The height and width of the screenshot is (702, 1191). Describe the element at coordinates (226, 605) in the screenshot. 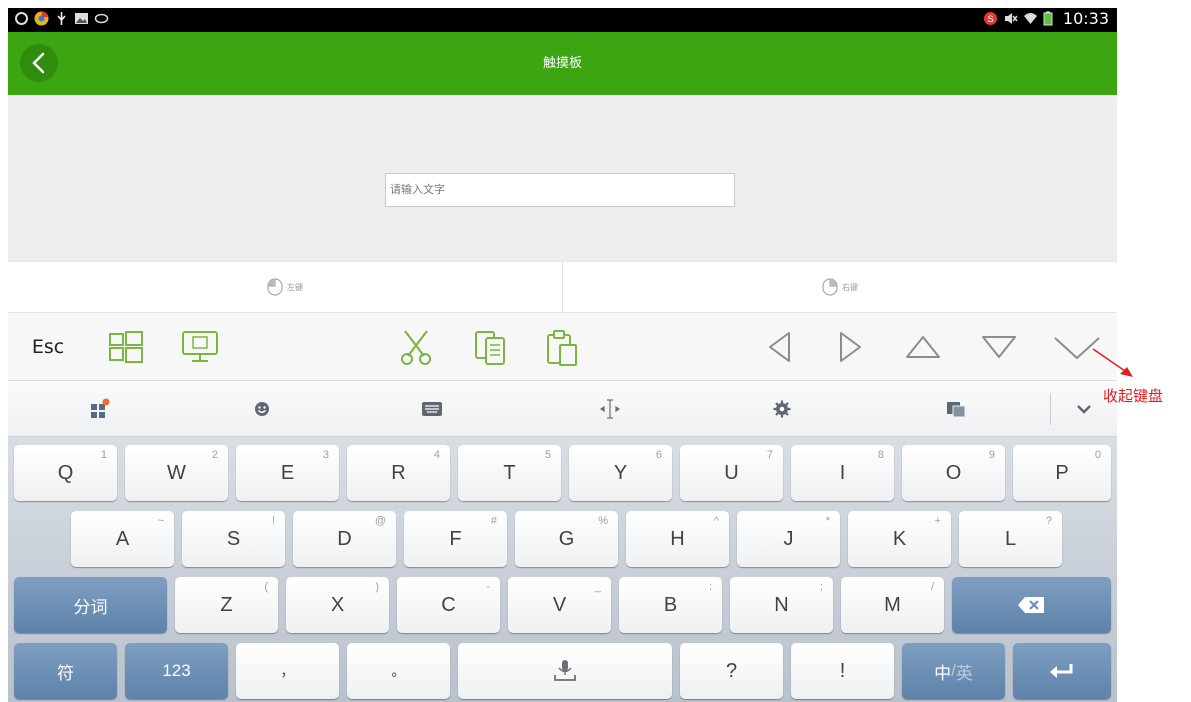

I see `key-z: Z(` at that location.